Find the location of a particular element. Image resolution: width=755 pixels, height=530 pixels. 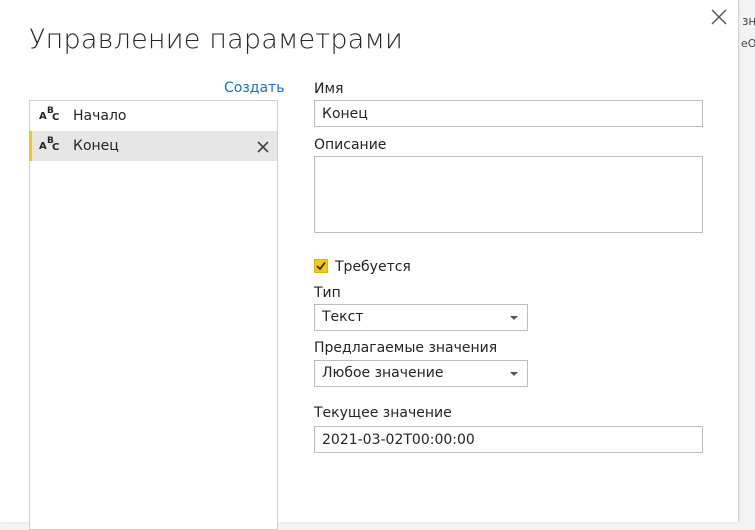

suggested-values-select-value: Любое значение is located at coordinates (383, 373).